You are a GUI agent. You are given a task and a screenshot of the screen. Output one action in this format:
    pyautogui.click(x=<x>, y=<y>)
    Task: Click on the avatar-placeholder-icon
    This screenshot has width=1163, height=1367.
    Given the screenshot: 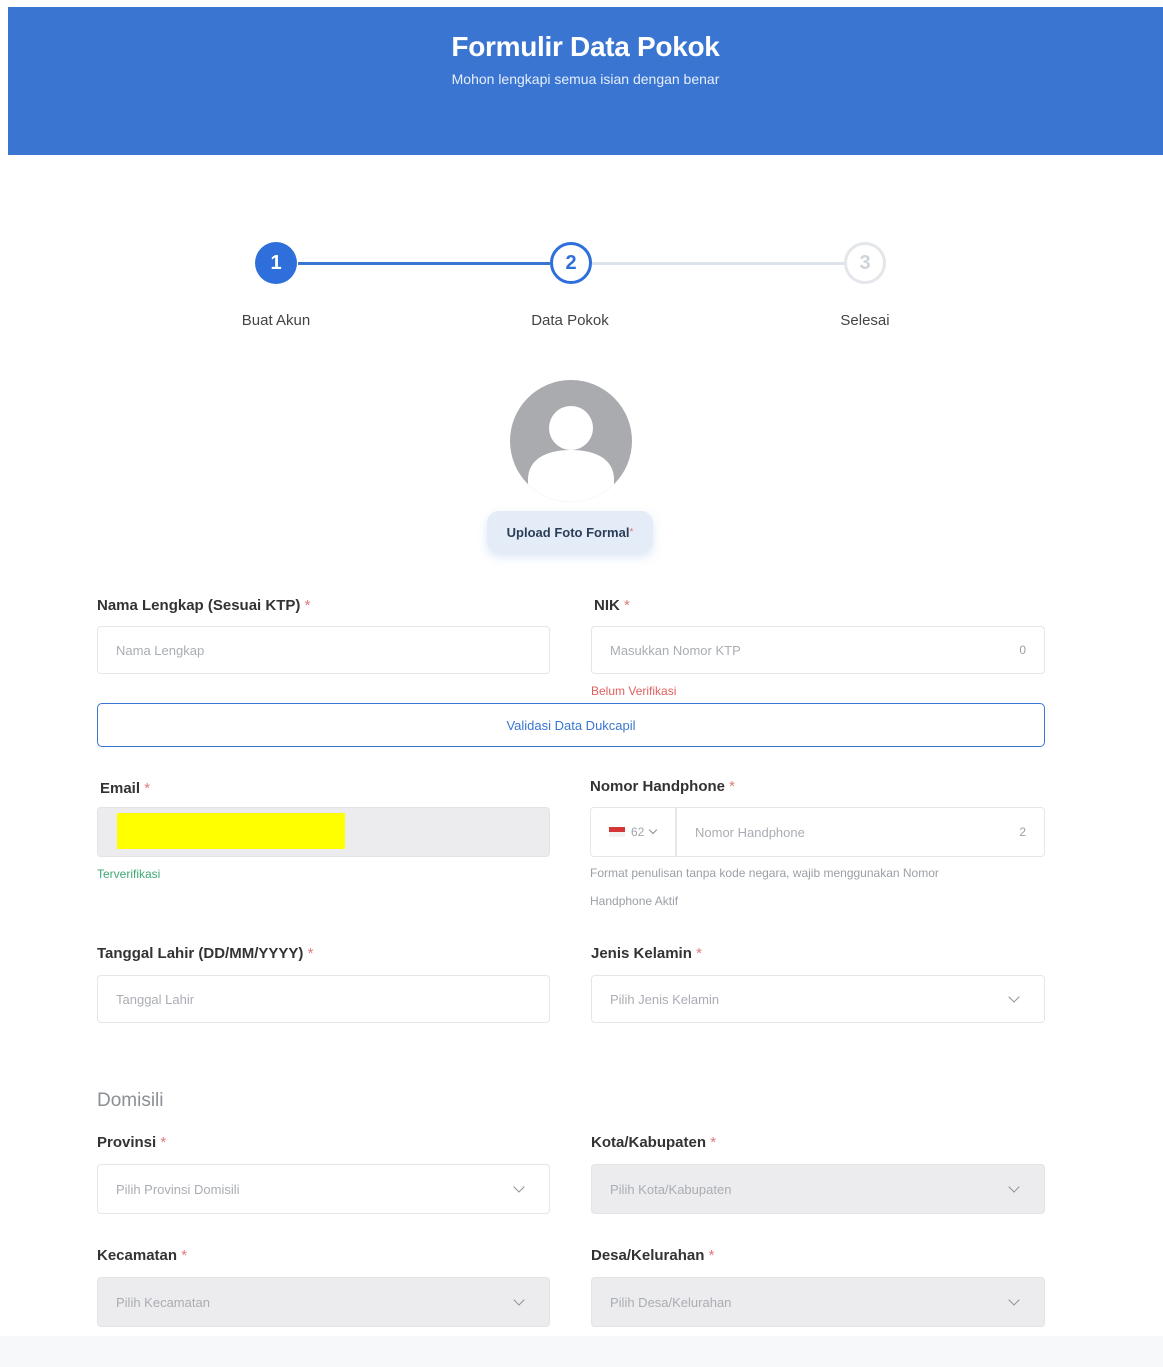 What is the action you would take?
    pyautogui.click(x=571, y=441)
    